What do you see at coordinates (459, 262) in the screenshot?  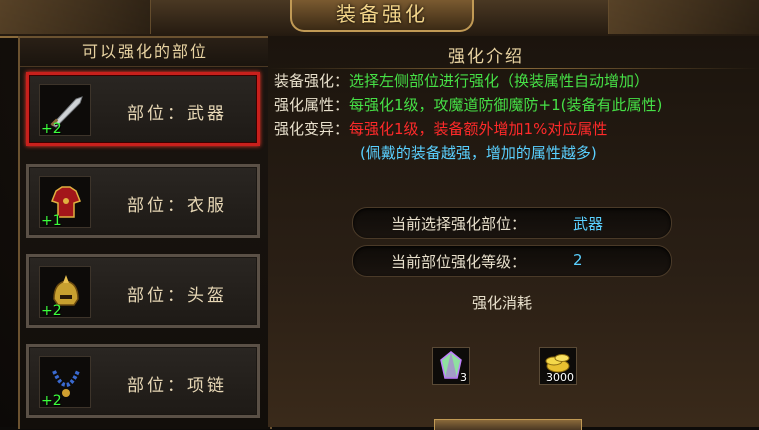 I see `part-level-label: 当前部位强化等级：` at bounding box center [459, 262].